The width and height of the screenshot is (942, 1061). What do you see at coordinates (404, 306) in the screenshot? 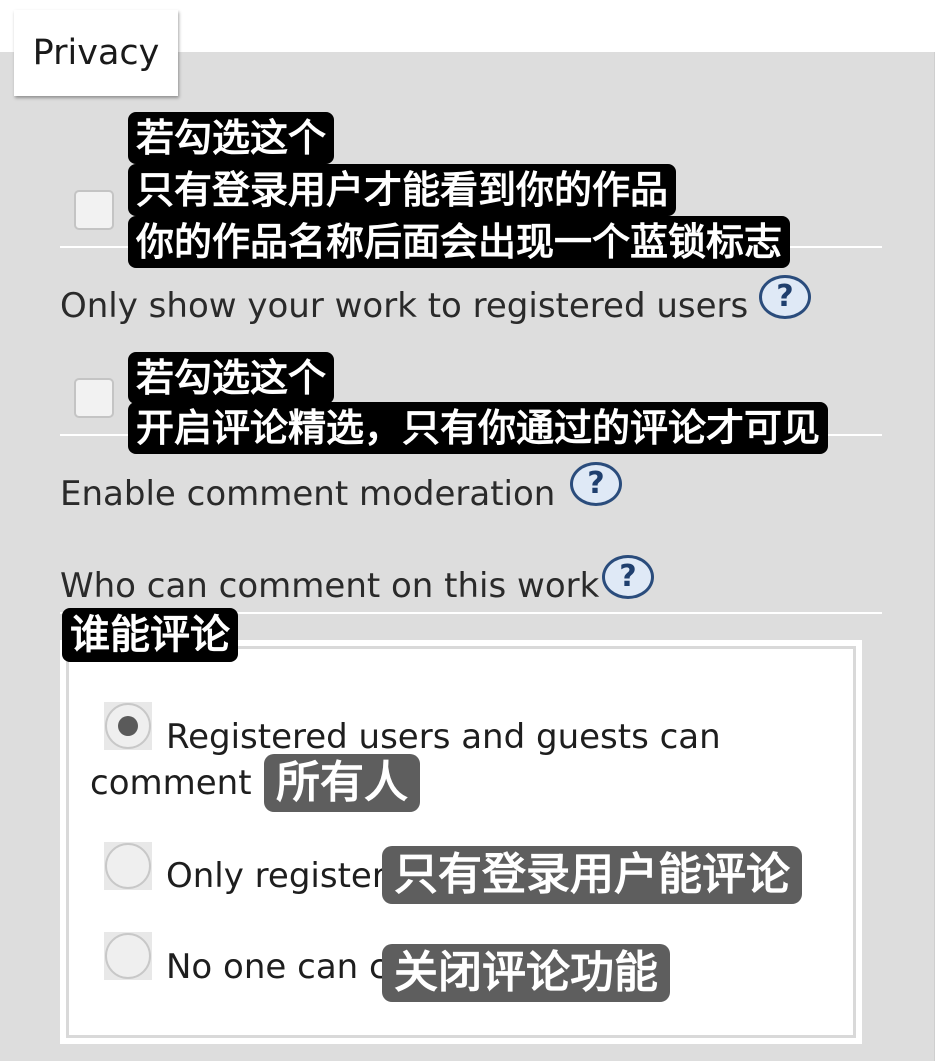
I see `registered-only-label: Only show your work to registered users` at bounding box center [404, 306].